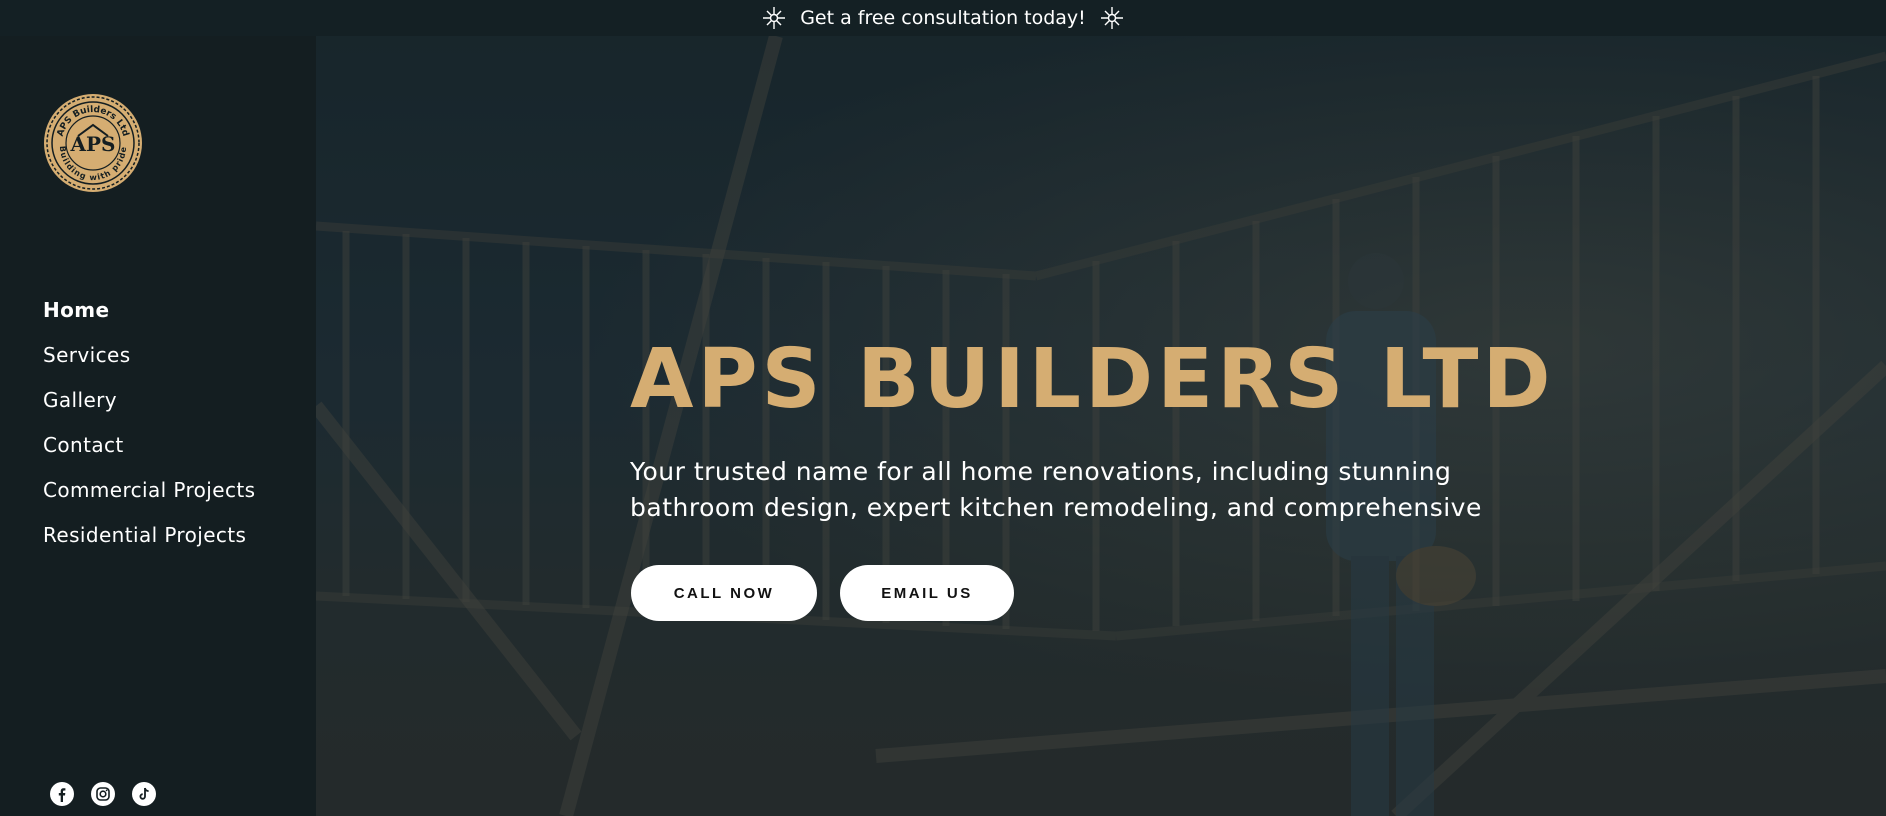  I want to click on nav-item-commercial-projects: Commercial Projects, so click(149, 500).